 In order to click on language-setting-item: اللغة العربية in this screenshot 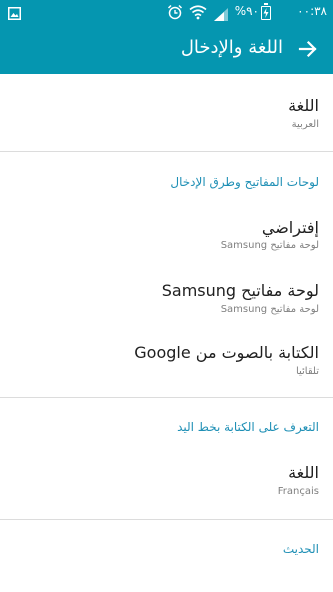, I will do `click(166, 112)`.